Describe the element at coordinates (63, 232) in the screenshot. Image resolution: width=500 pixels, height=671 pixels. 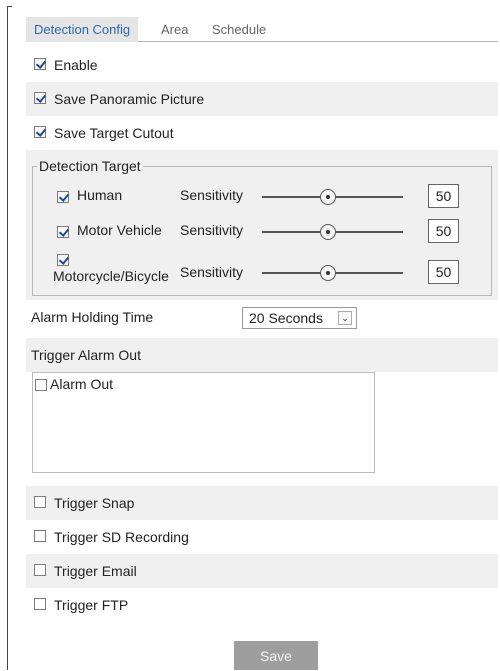
I see `motor-vehicle-checkbox` at that location.